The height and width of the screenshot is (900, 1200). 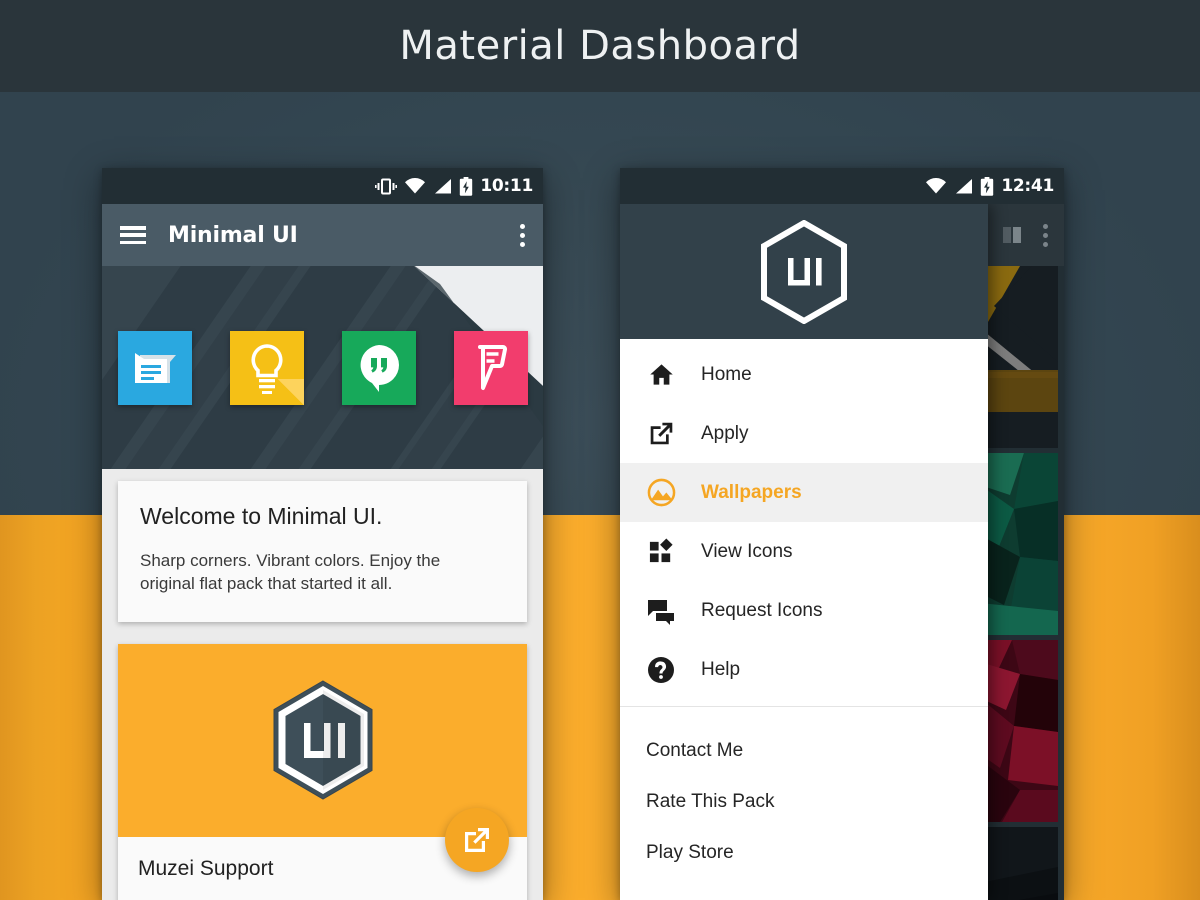 What do you see at coordinates (804, 669) in the screenshot?
I see `drawer-item-help: Help` at bounding box center [804, 669].